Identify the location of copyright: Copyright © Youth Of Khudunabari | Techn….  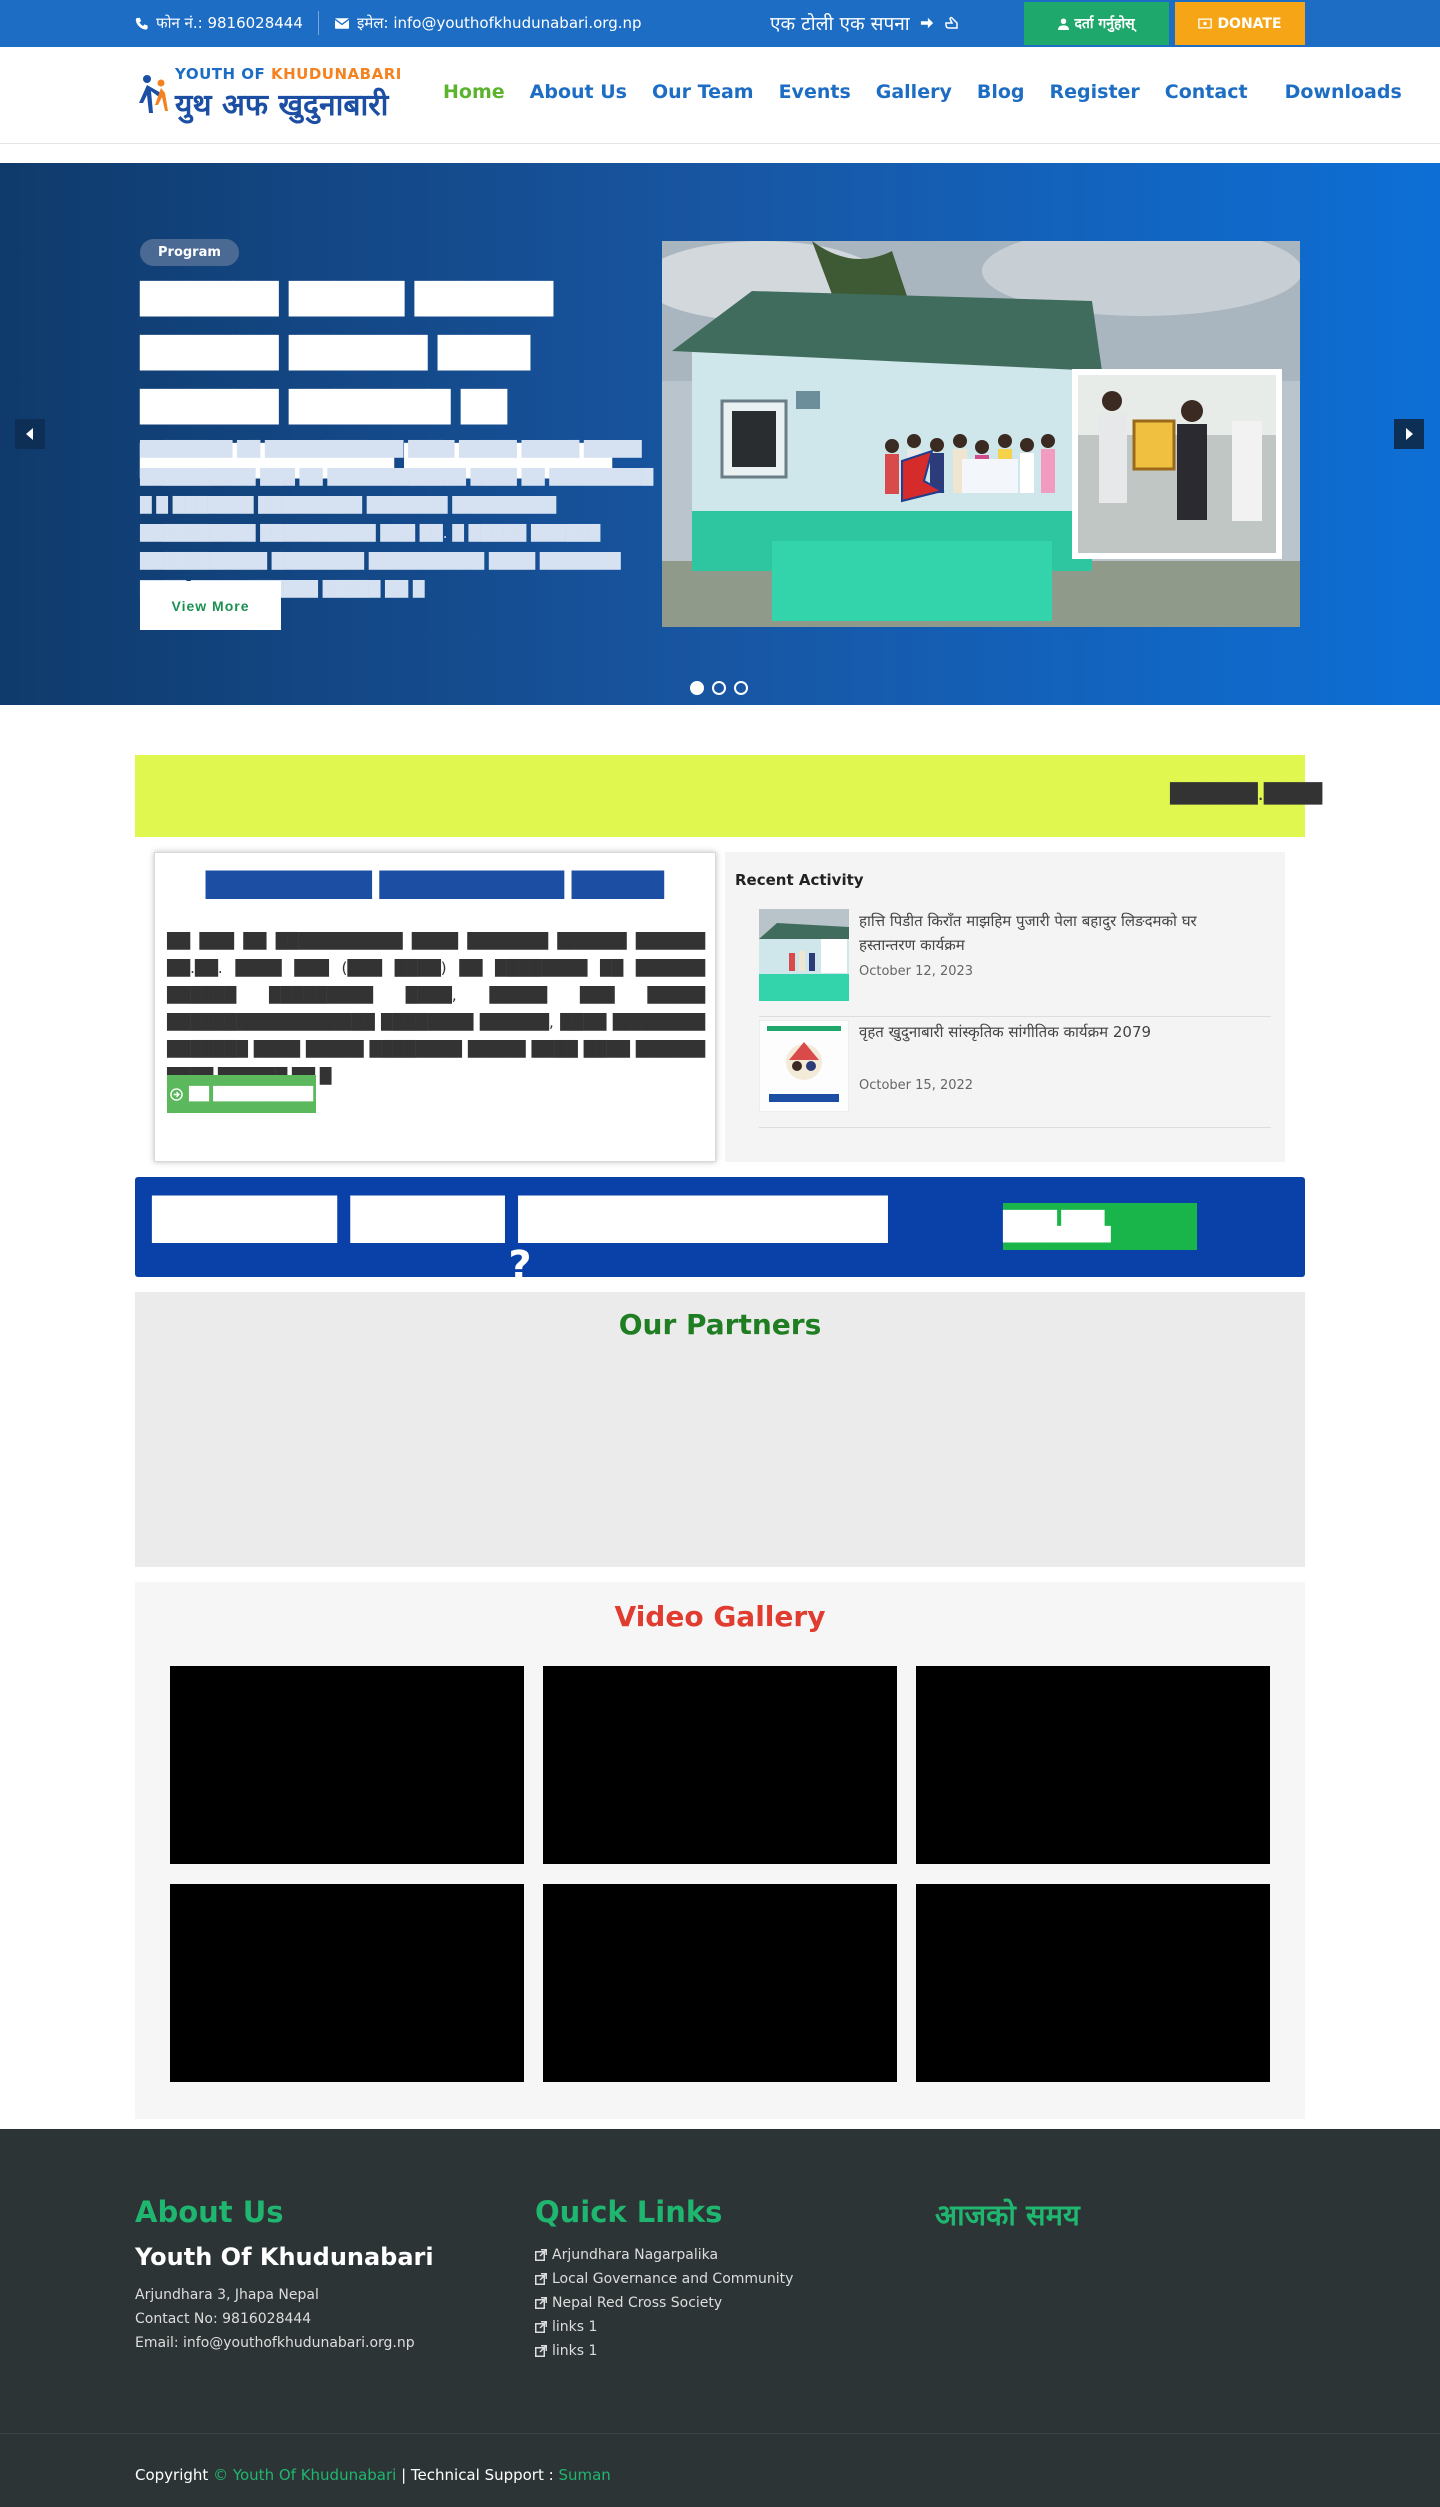
(373, 2475).